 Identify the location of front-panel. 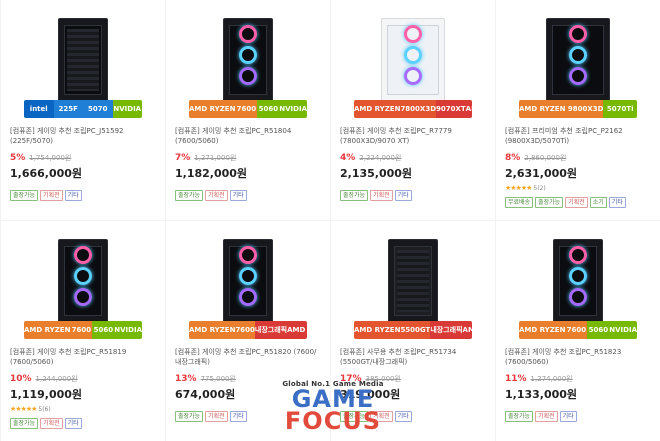
(413, 281).